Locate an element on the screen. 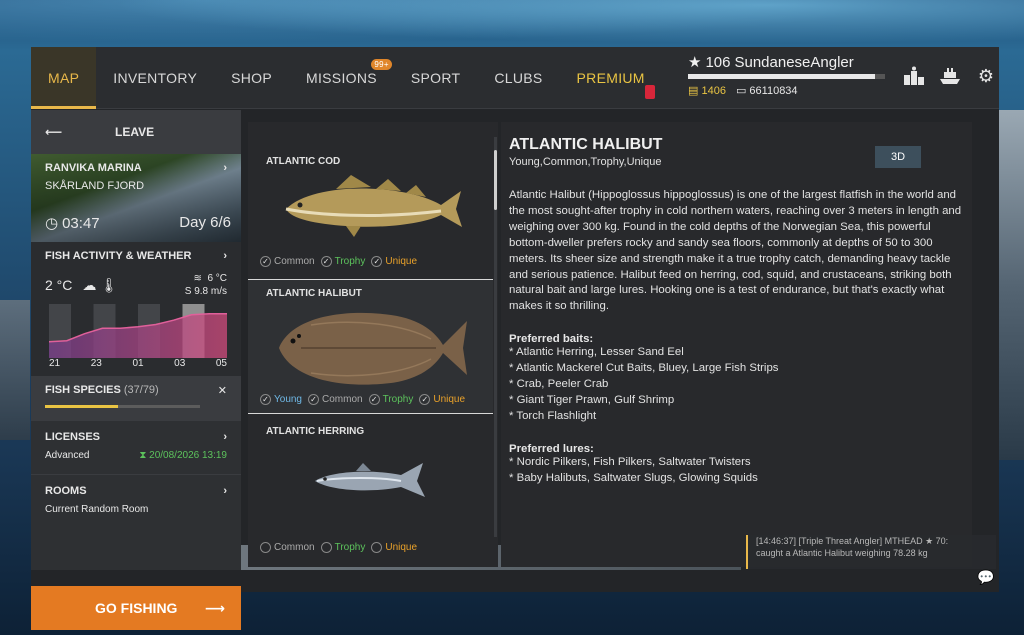  tab-label: SHOP is located at coordinates (252, 78).